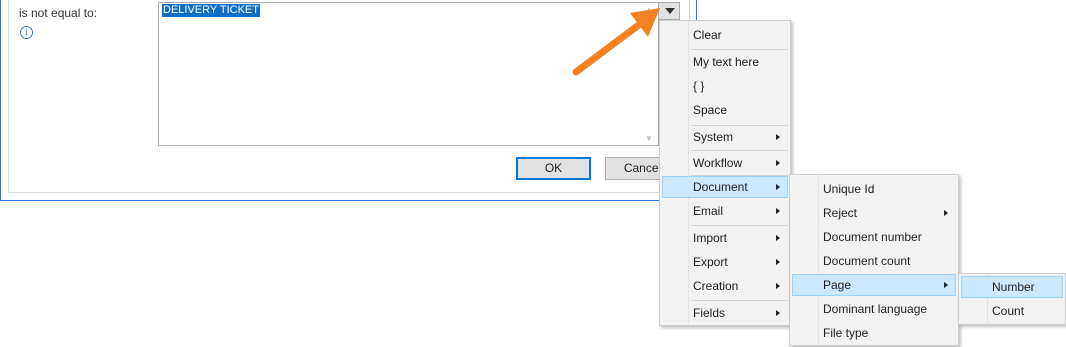 The image size is (1066, 347). Describe the element at coordinates (725, 62) in the screenshot. I see `menu-item-my-text-here: My text here` at that location.